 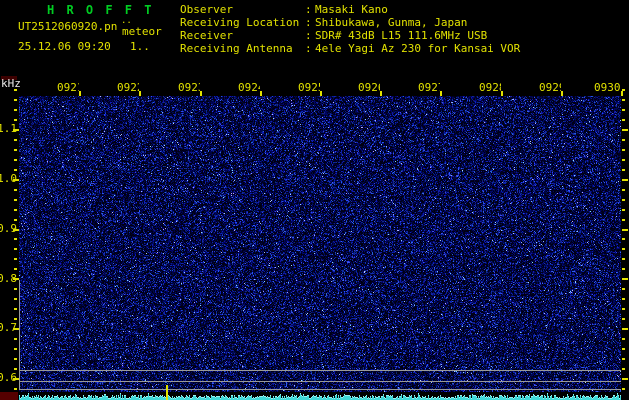 What do you see at coordinates (68, 87) in the screenshot?
I see `x-tick-label: 0921` at bounding box center [68, 87].